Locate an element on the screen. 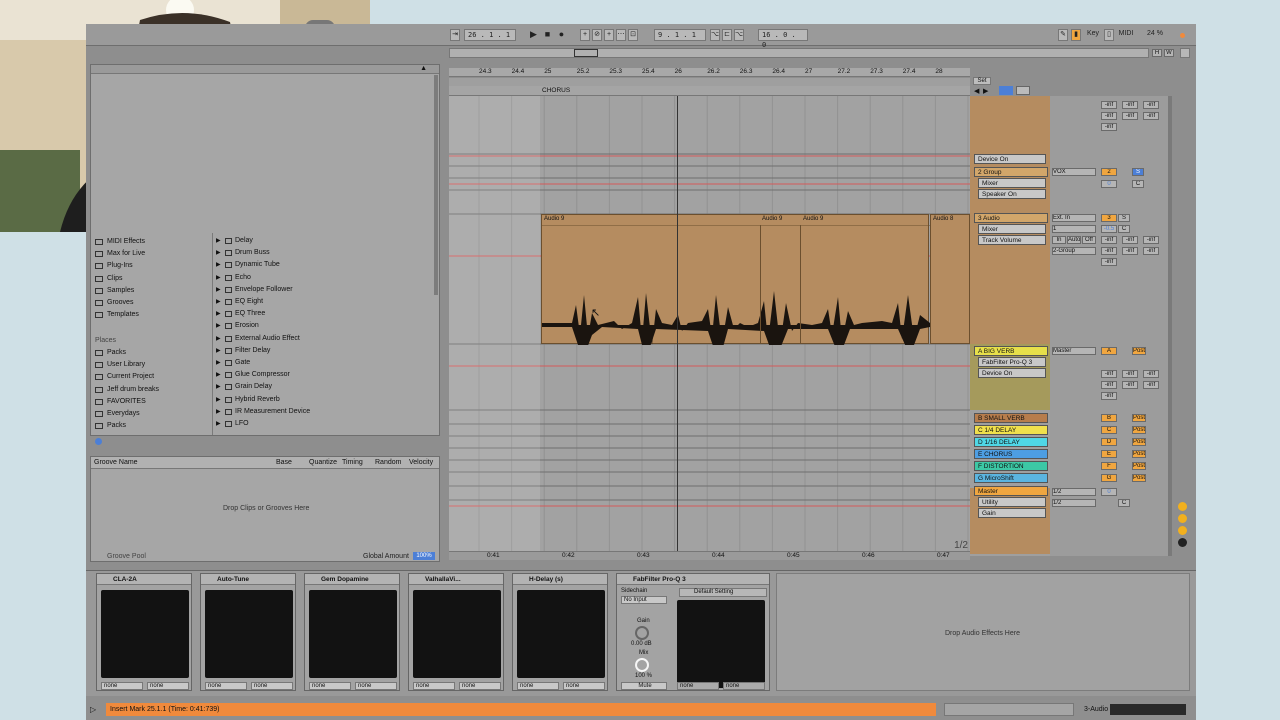 The width and height of the screenshot is (1280, 720). group-input-chooser: VOX is located at coordinates (1074, 172).